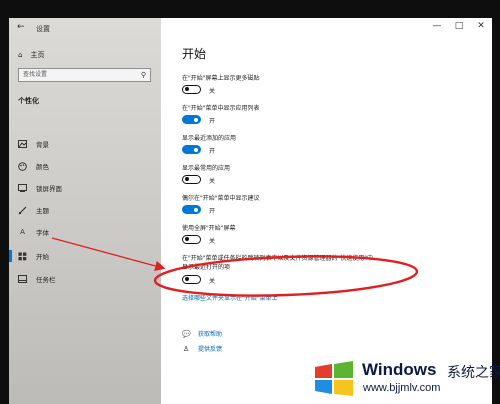 The height and width of the screenshot is (404, 500). Describe the element at coordinates (22, 279) in the screenshot. I see `taskbar-icon` at that location.